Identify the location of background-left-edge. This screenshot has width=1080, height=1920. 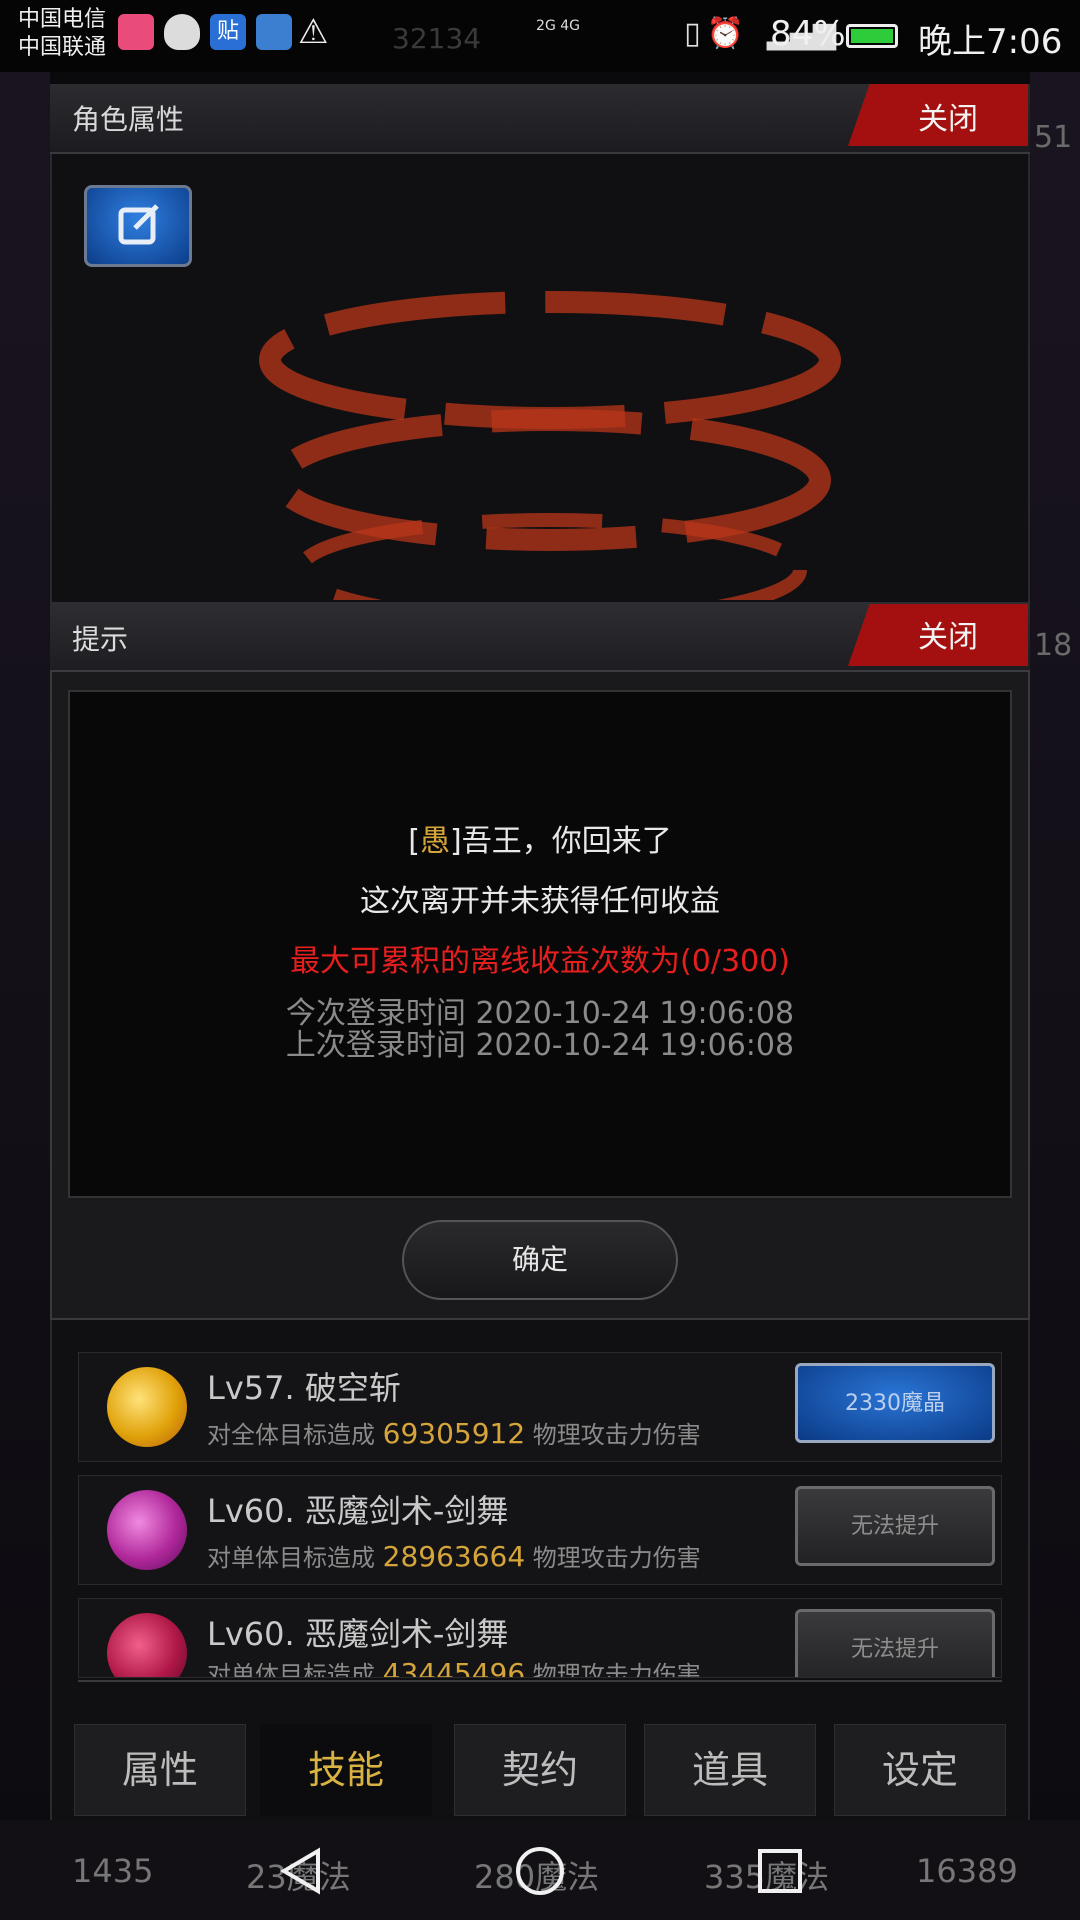
(25, 972).